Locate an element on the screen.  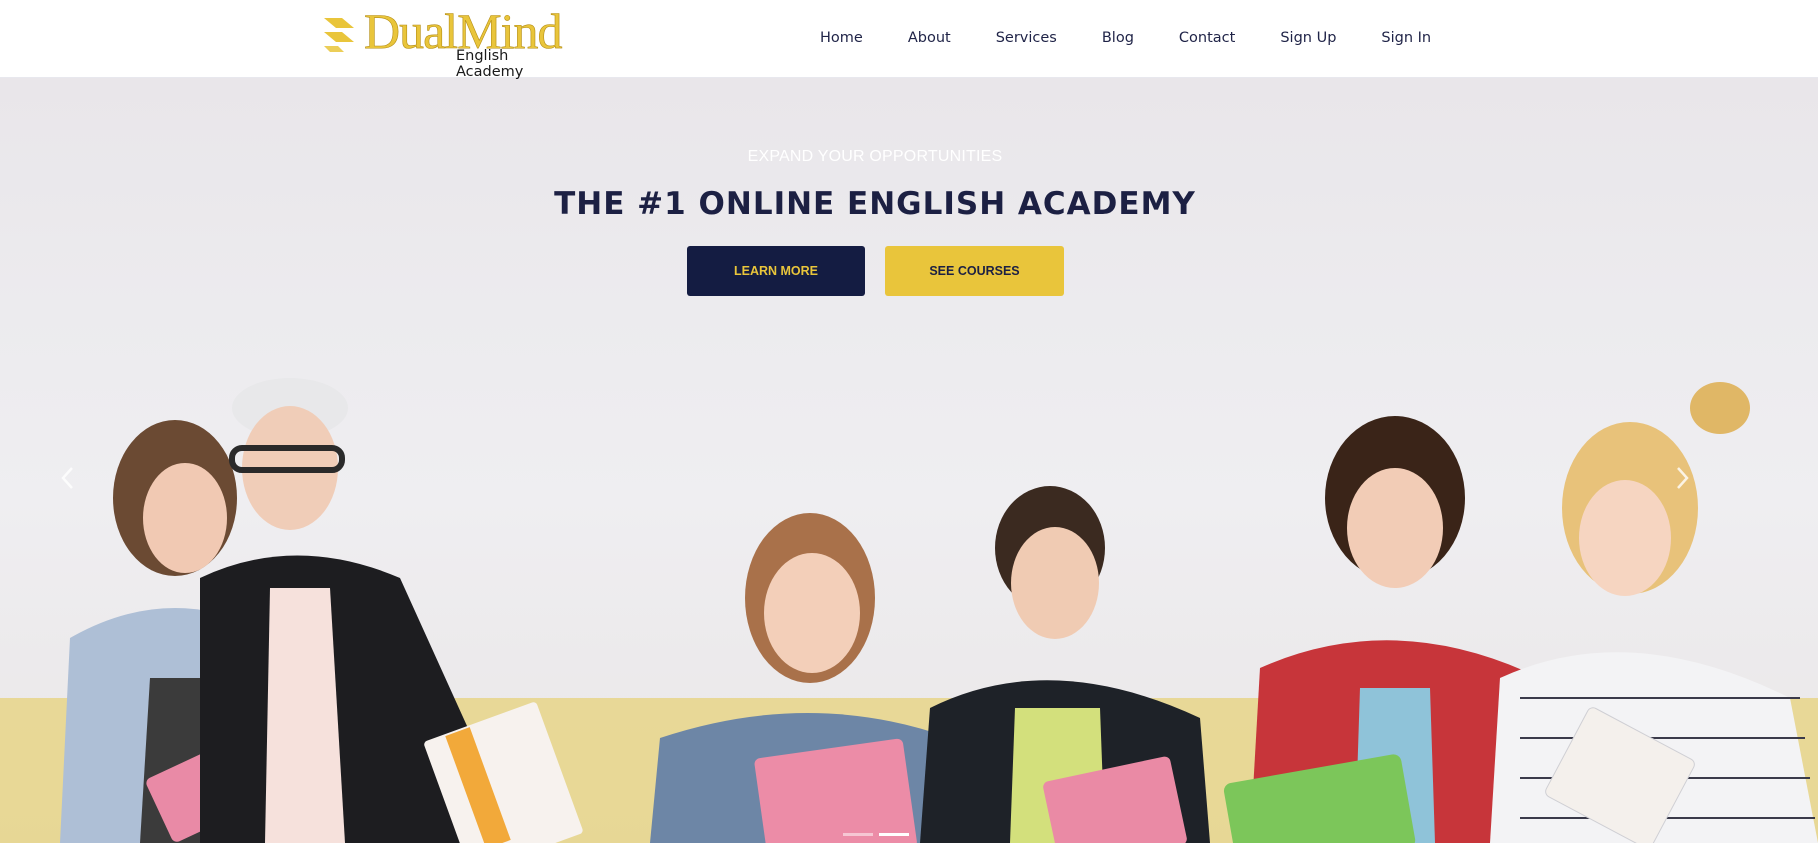
nav-sign-up: Sign Up is located at coordinates (1308, 38).